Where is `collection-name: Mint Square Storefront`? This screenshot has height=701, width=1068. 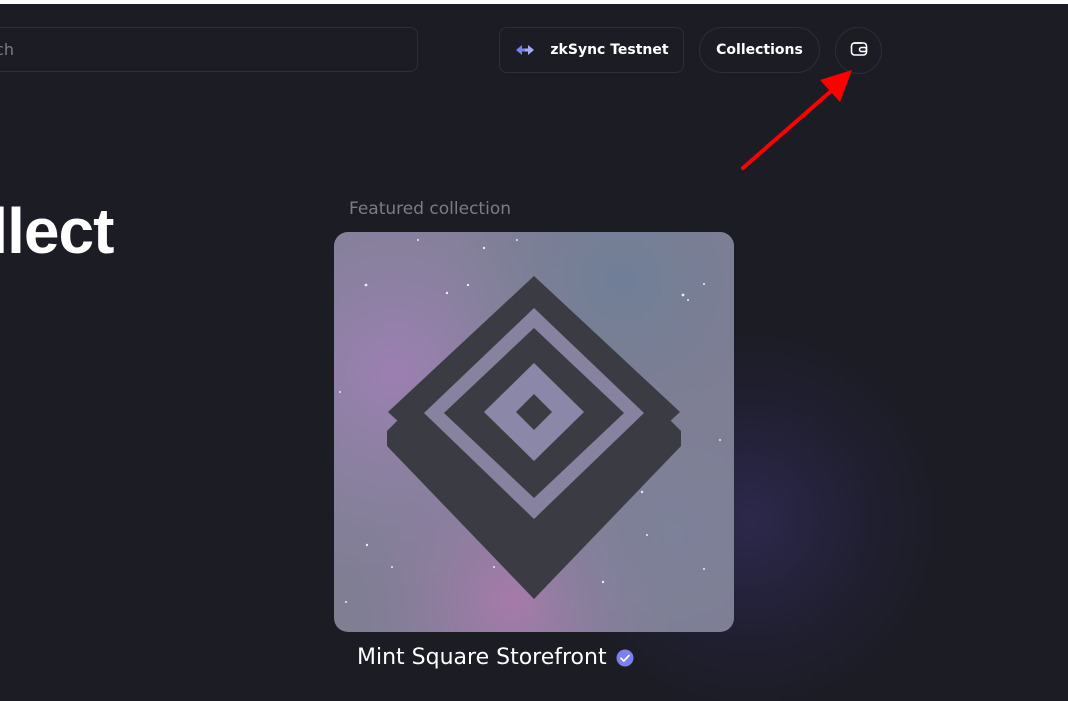 collection-name: Mint Square Storefront is located at coordinates (482, 657).